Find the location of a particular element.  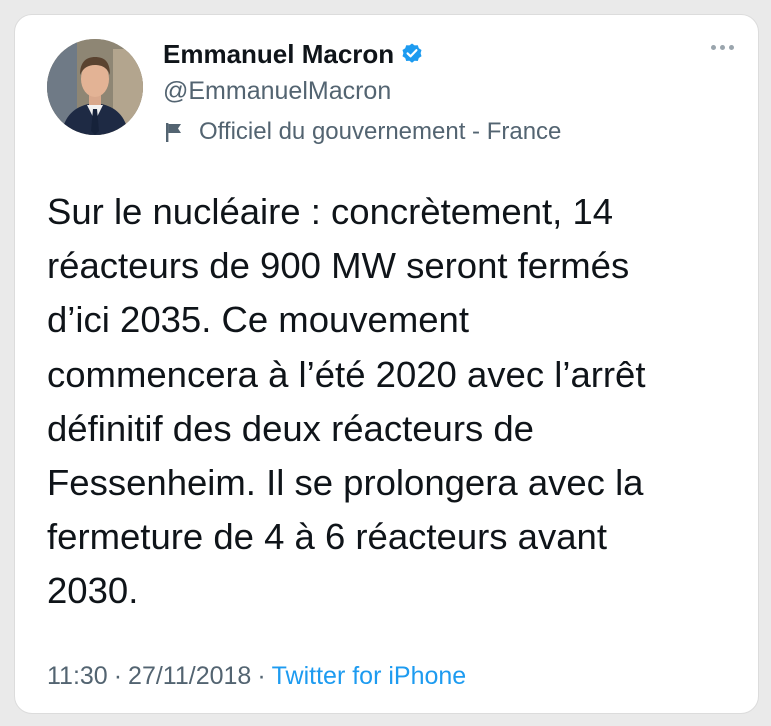

avatar-photo is located at coordinates (95, 87).